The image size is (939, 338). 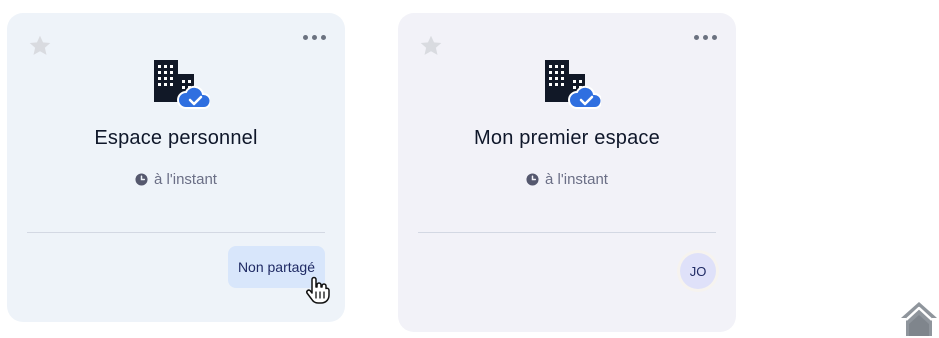 What do you see at coordinates (318, 290) in the screenshot?
I see `hand-pointer-icon` at bounding box center [318, 290].